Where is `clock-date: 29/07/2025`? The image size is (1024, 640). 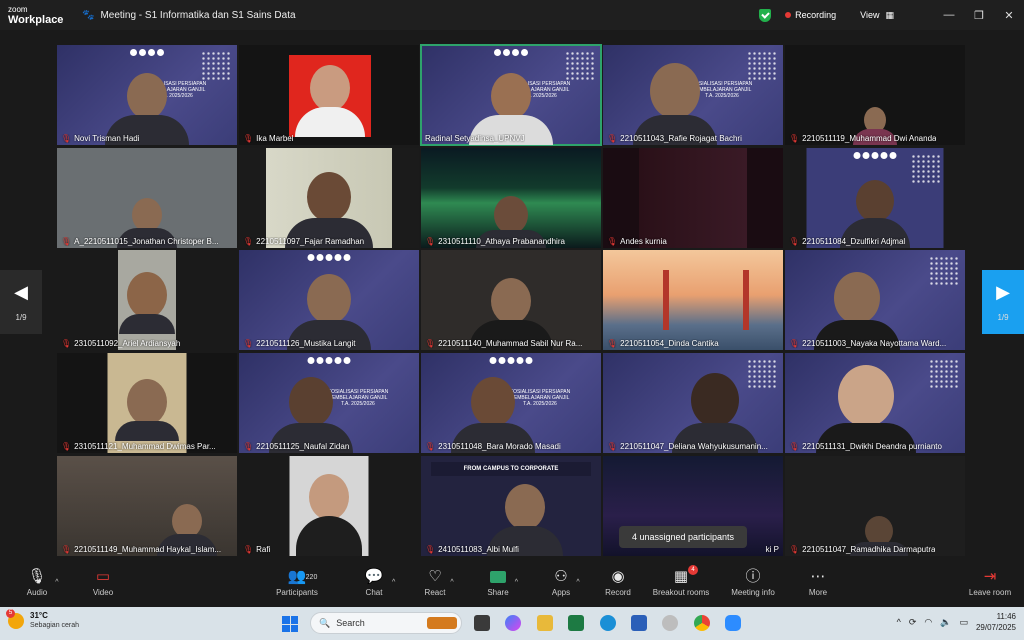
clock-date: 29/07/2025 is located at coordinates (995, 627).